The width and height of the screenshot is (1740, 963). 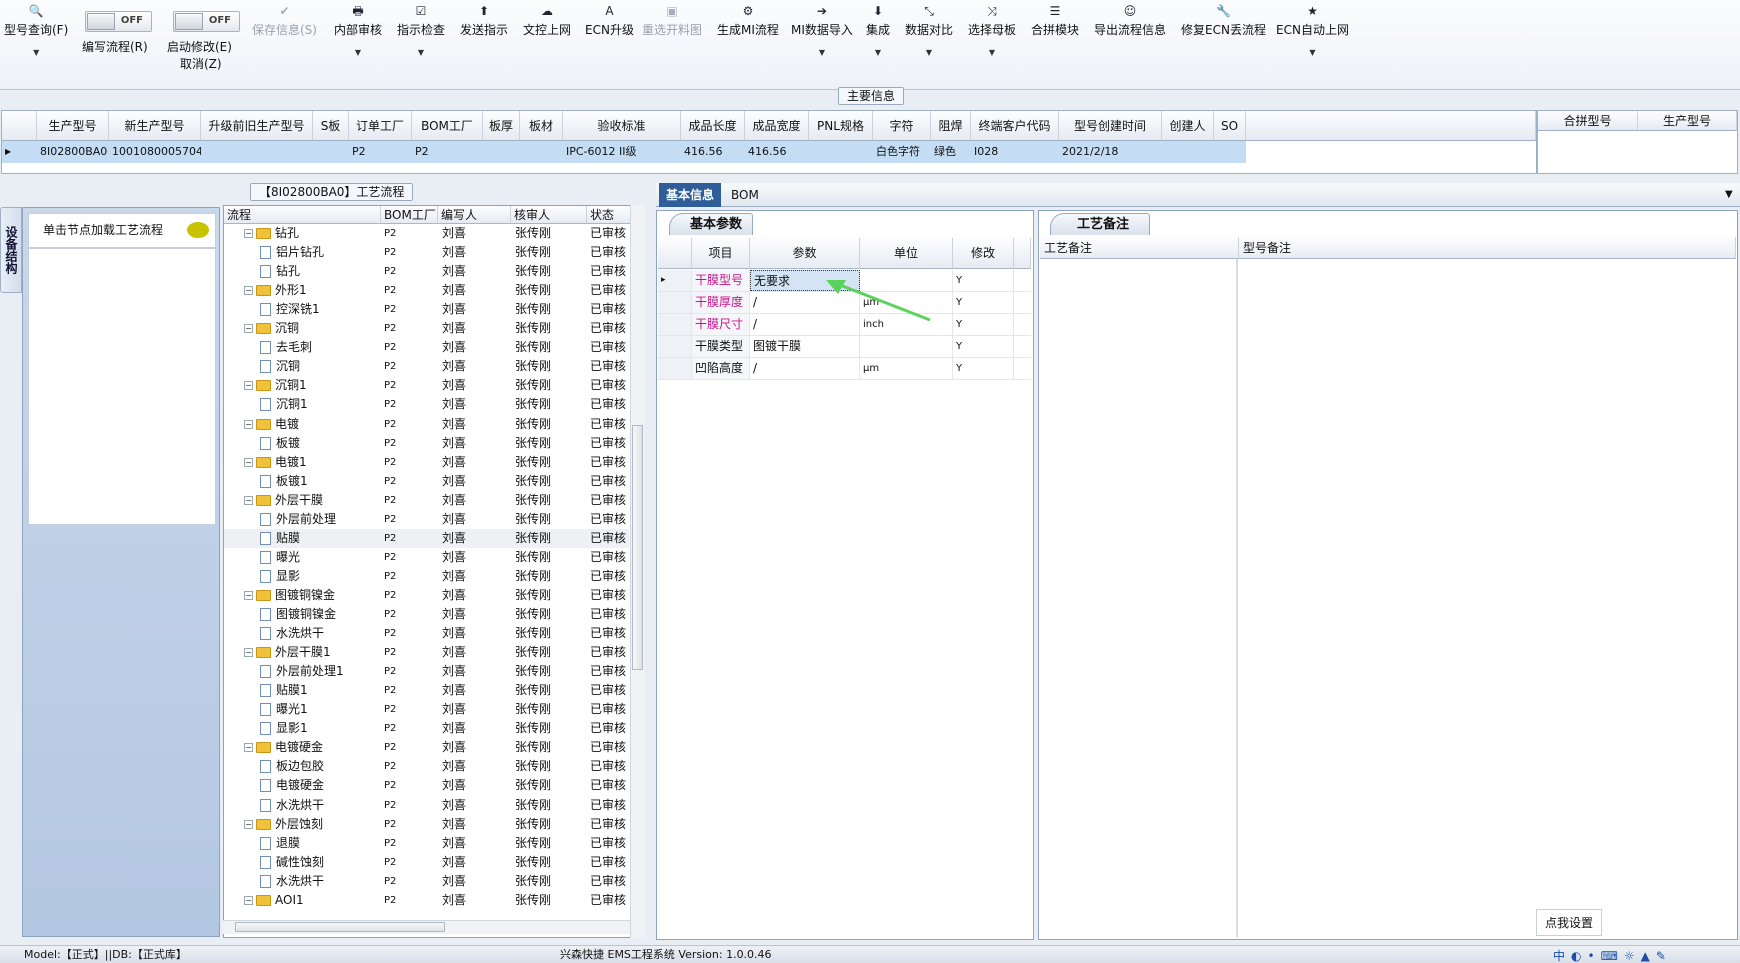 What do you see at coordinates (992, 30) in the screenshot?
I see `select-master-button: ⤨ 选择母板 ▼` at bounding box center [992, 30].